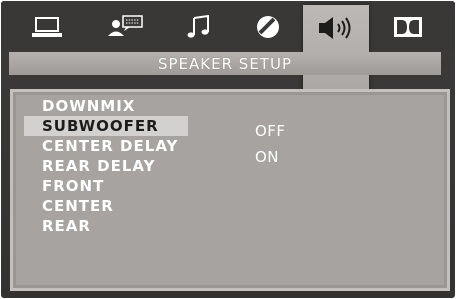  I want to click on menu-item-rear-delay: REAR DELAY, so click(106, 166).